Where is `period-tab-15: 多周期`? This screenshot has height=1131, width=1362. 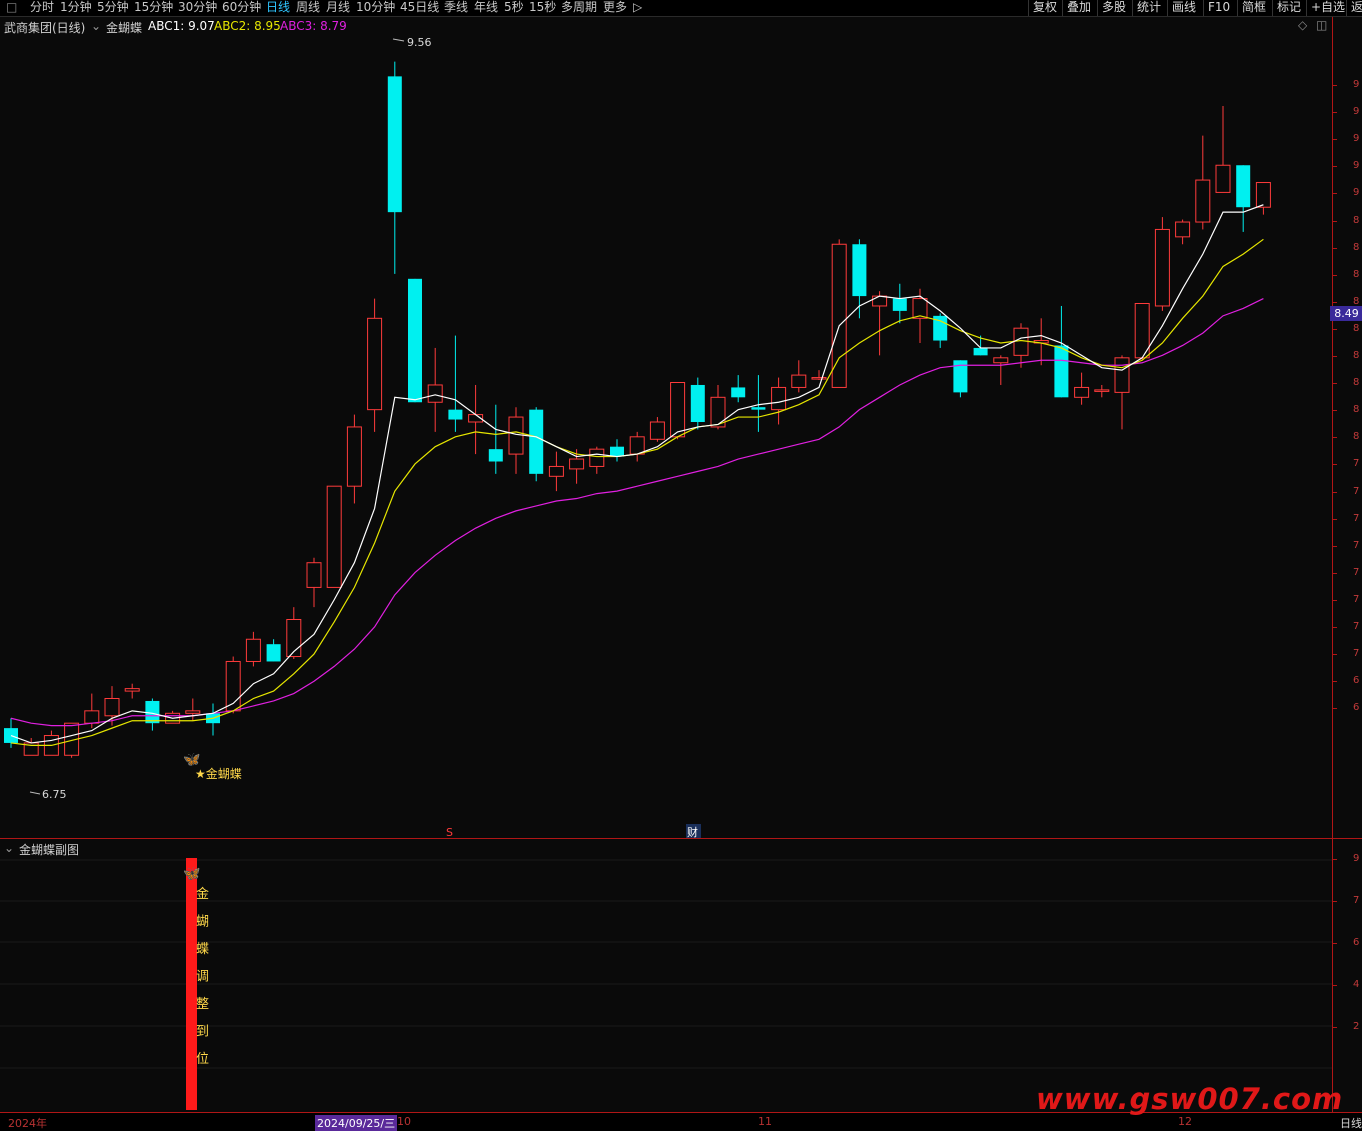 period-tab-15: 多周期 is located at coordinates (579, 8).